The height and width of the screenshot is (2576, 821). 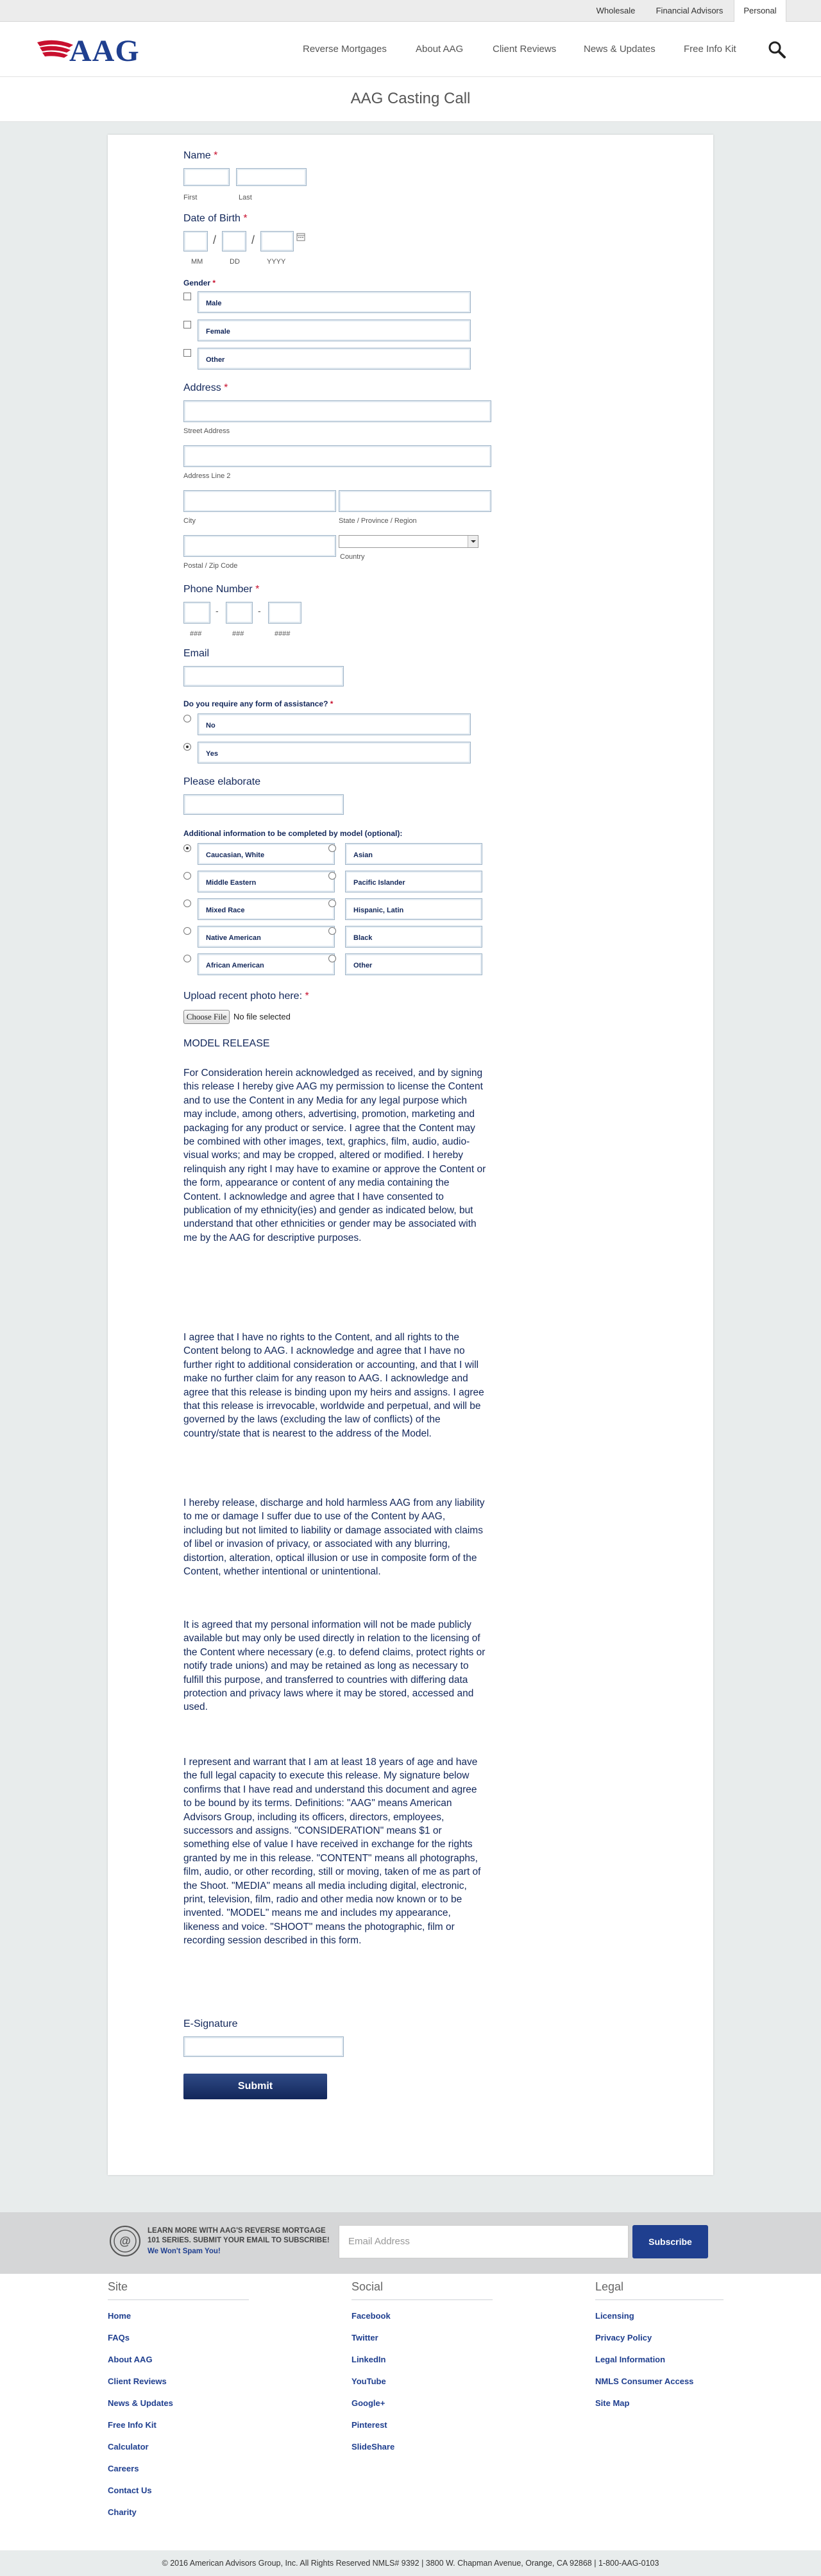 What do you see at coordinates (368, 2359) in the screenshot?
I see `footer-link: LinkedIn` at bounding box center [368, 2359].